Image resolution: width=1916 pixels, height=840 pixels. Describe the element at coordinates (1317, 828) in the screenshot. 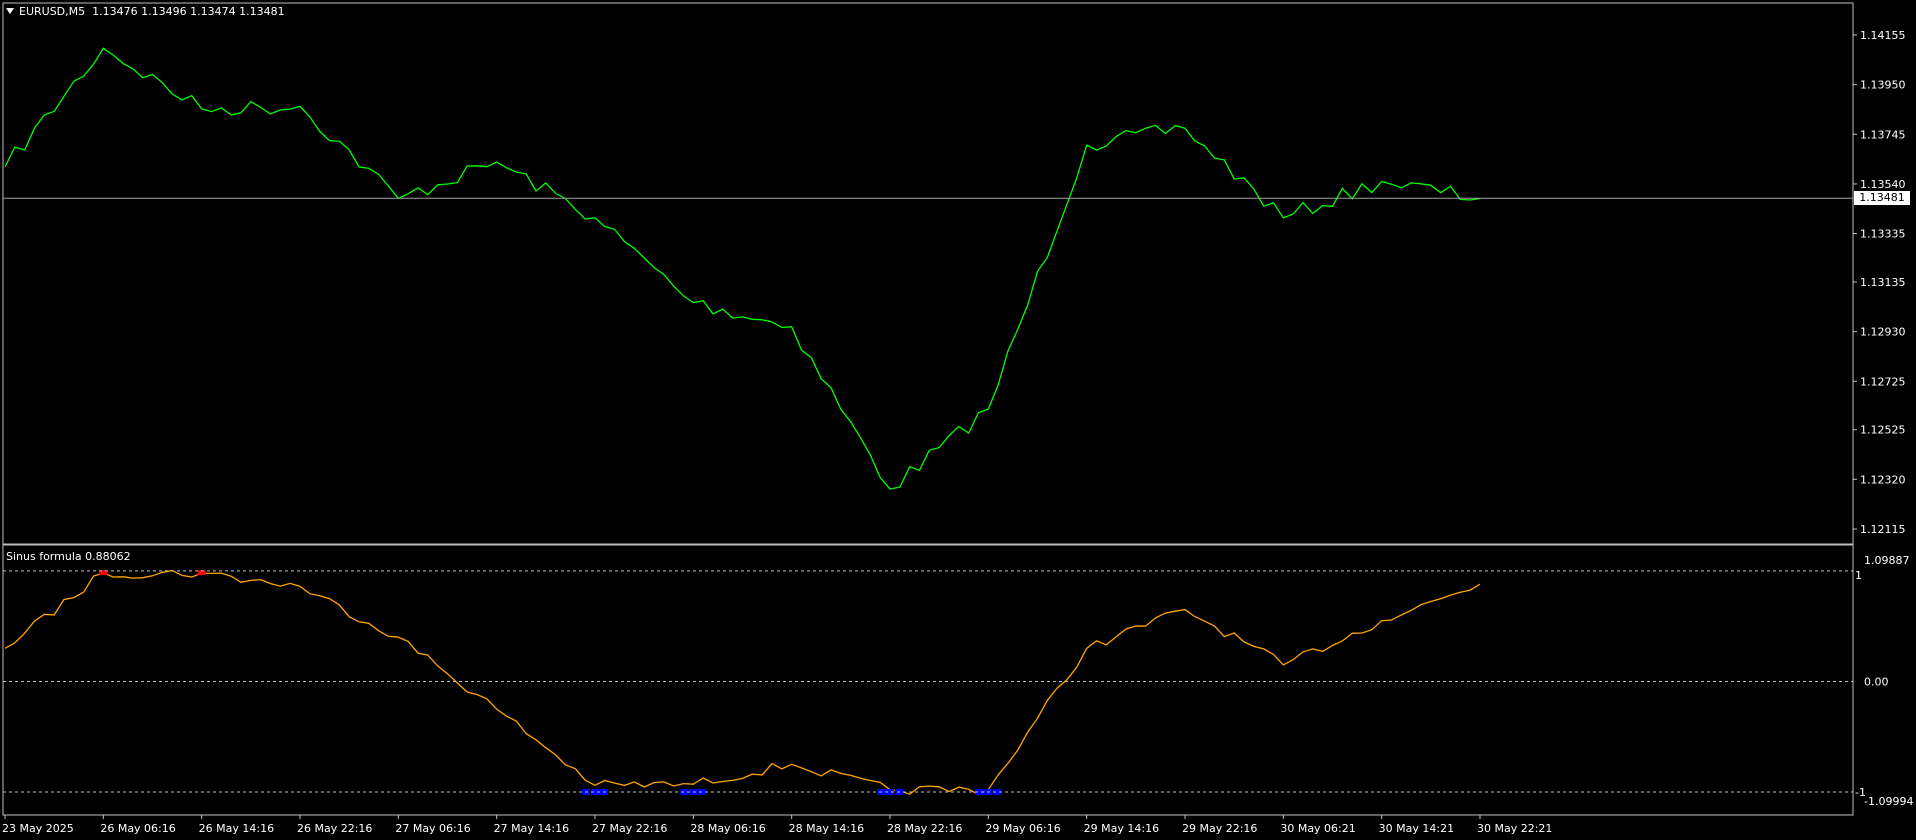

I see `time-axis-label: 30 May 06:21` at that location.